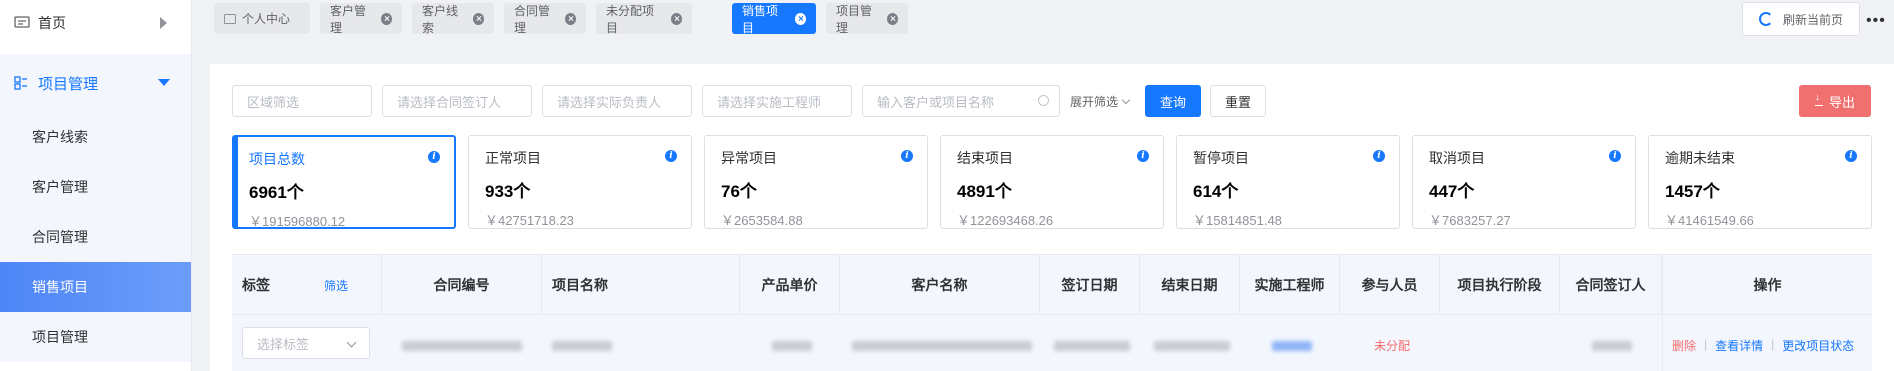  What do you see at coordinates (336, 285) in the screenshot?
I see `tag-filter-link: 筛选` at bounding box center [336, 285].